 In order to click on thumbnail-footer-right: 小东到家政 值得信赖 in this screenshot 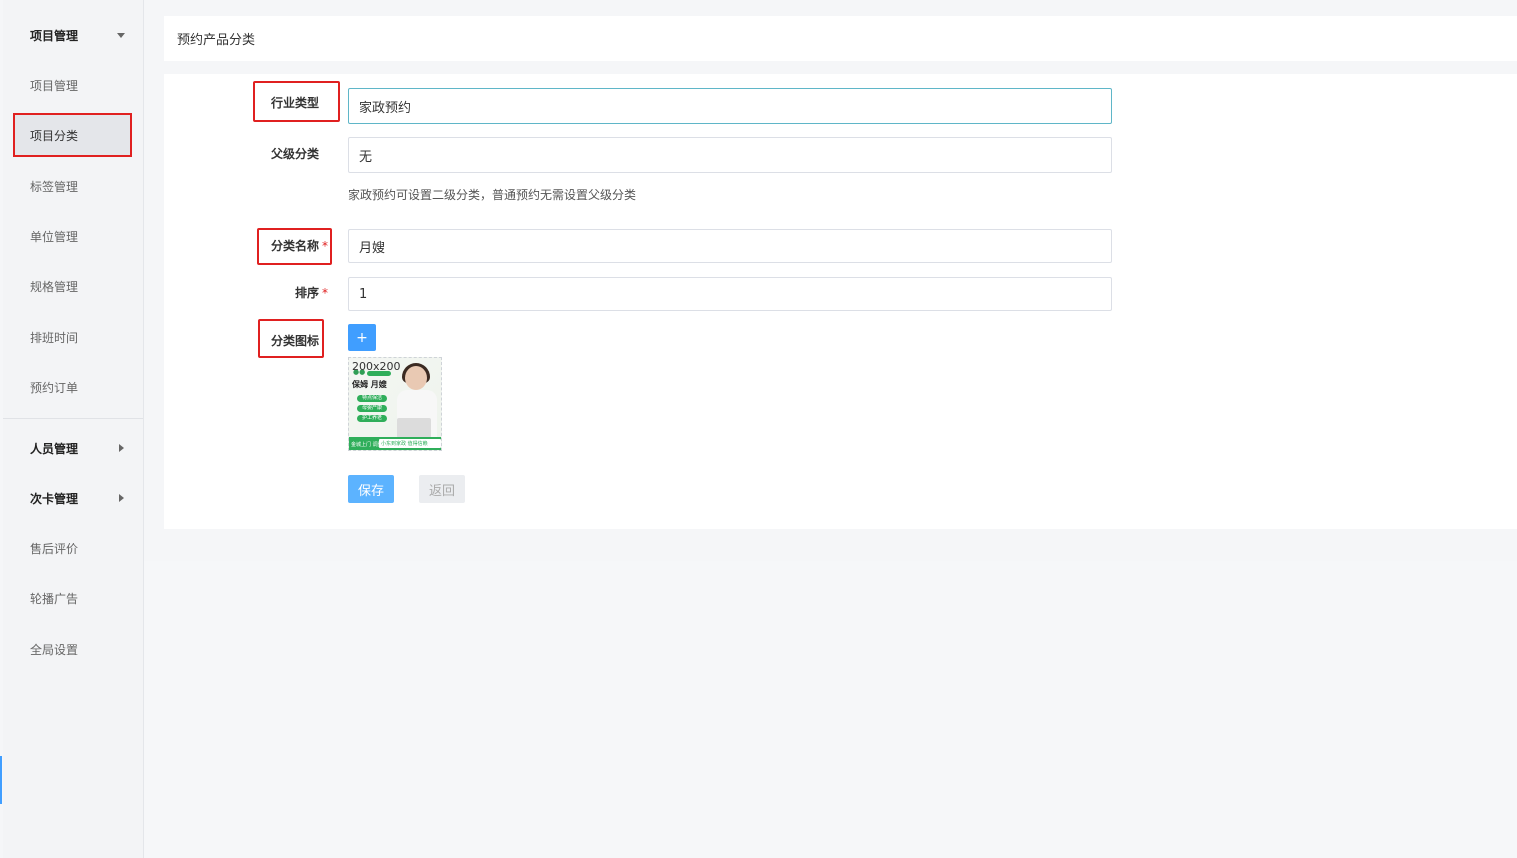, I will do `click(404, 444)`.